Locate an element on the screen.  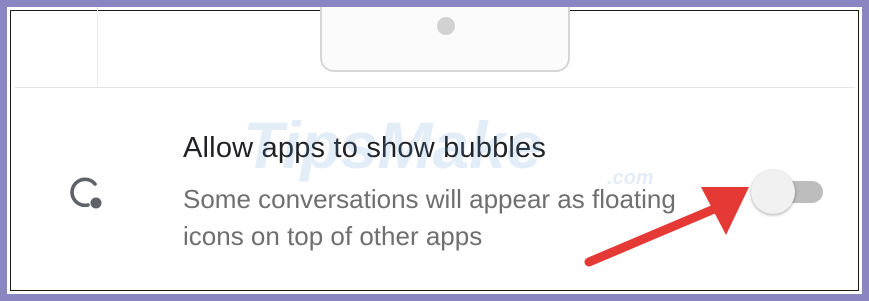
setting-title: Allow apps to show bubbles is located at coordinates (365, 148).